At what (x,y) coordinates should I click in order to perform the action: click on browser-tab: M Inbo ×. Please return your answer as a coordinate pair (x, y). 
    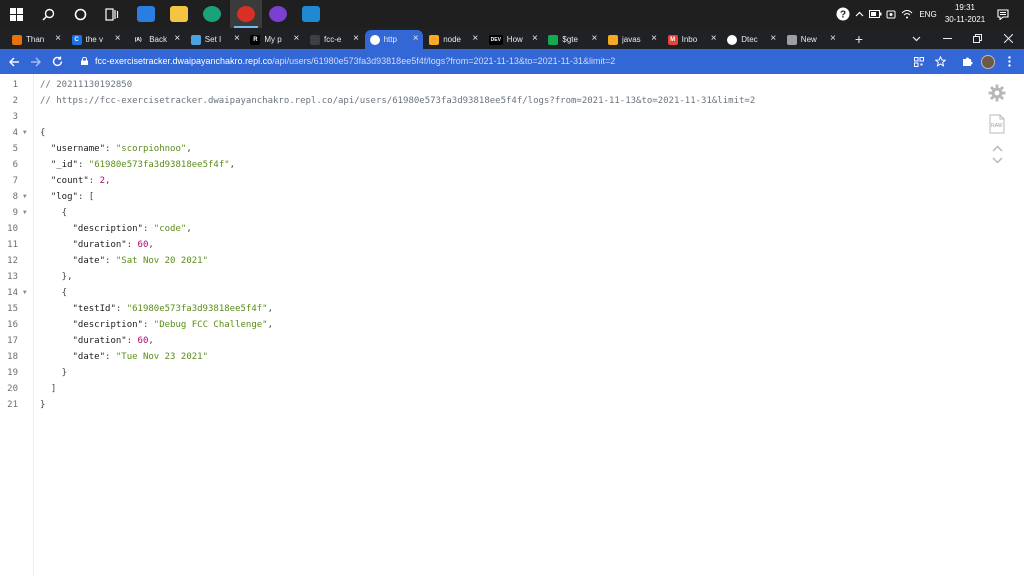
    Looking at the image, I should click on (692, 39).